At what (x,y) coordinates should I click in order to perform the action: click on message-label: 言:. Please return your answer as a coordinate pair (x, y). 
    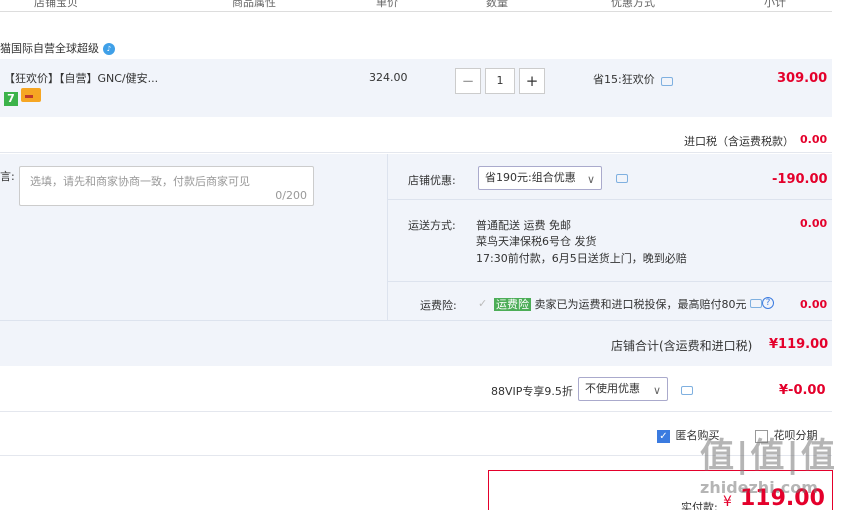
    Looking at the image, I should click on (7, 176).